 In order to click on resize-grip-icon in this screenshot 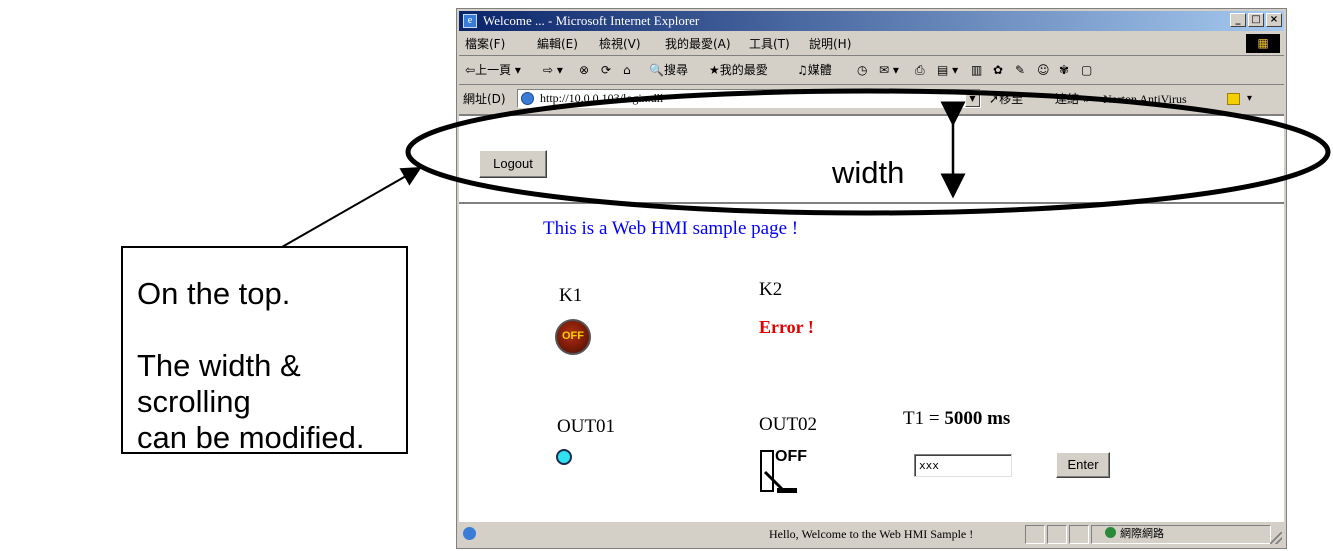, I will do `click(1276, 538)`.